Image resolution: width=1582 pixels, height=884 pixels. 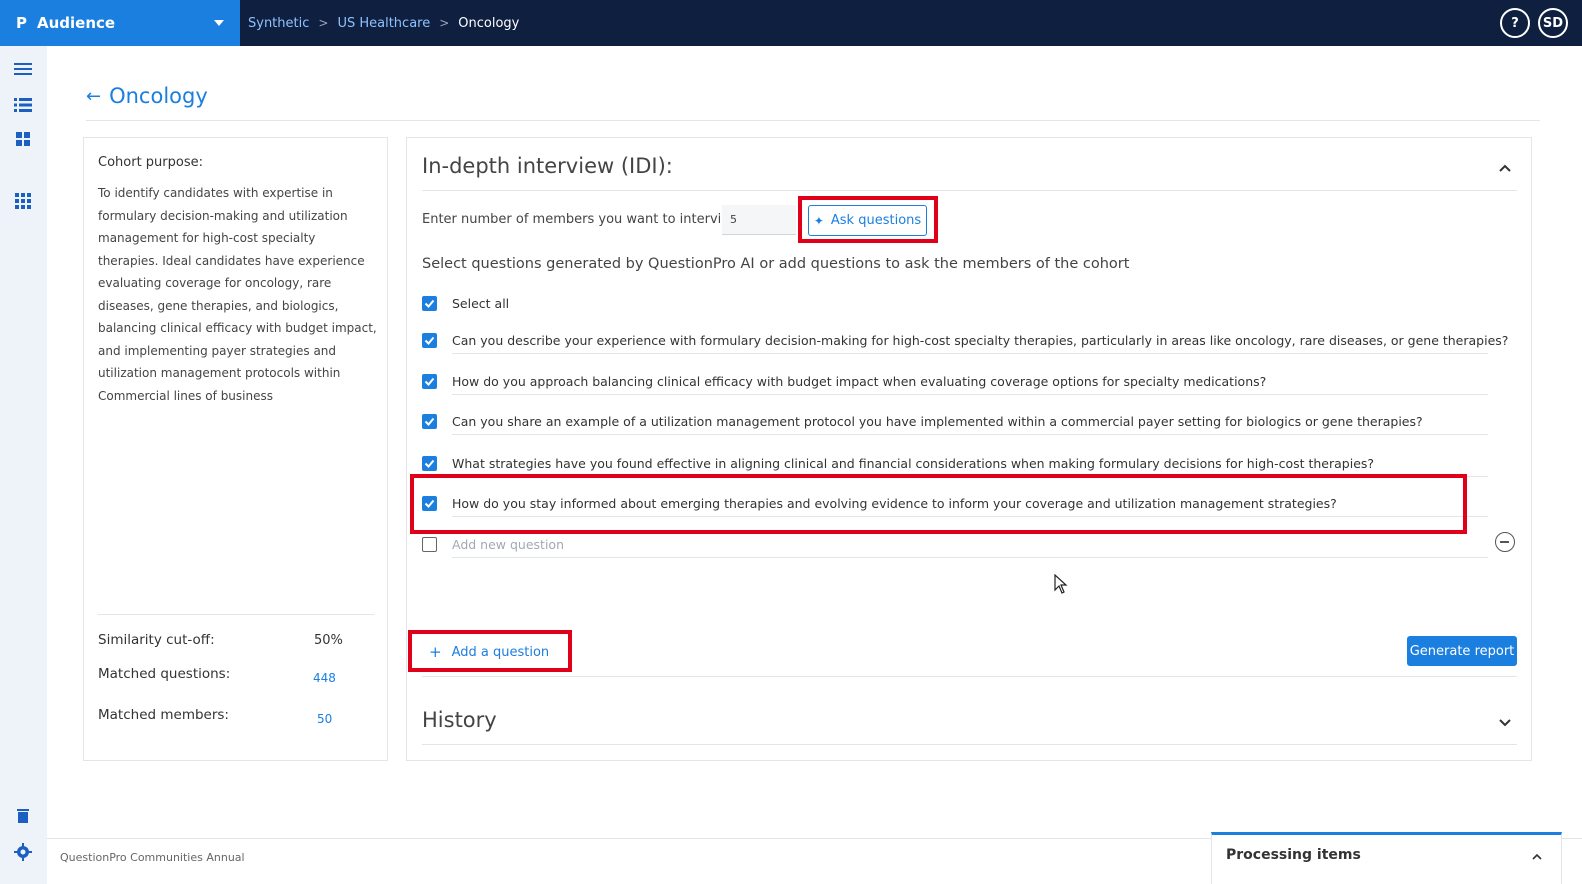 I want to click on members-count-input, so click(x=759, y=220).